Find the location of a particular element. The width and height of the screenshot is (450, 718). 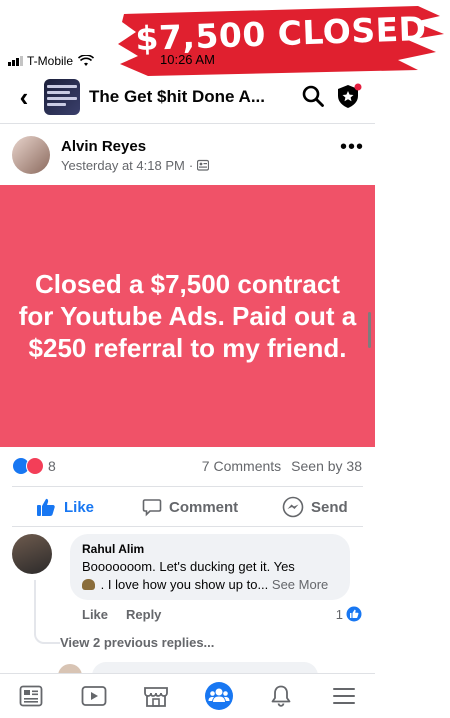

group-privacy-icon is located at coordinates (203, 165).